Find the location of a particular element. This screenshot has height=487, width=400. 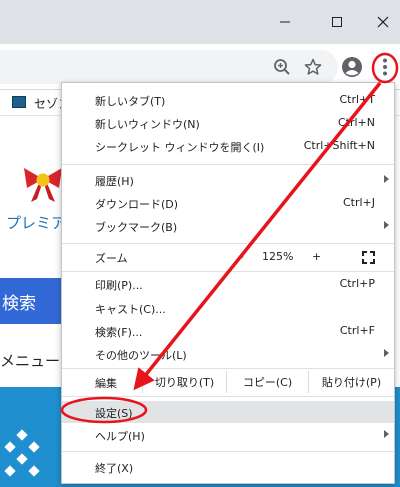

menu-item-print: 印刷(P)... Ctrl+P is located at coordinates (228, 284).